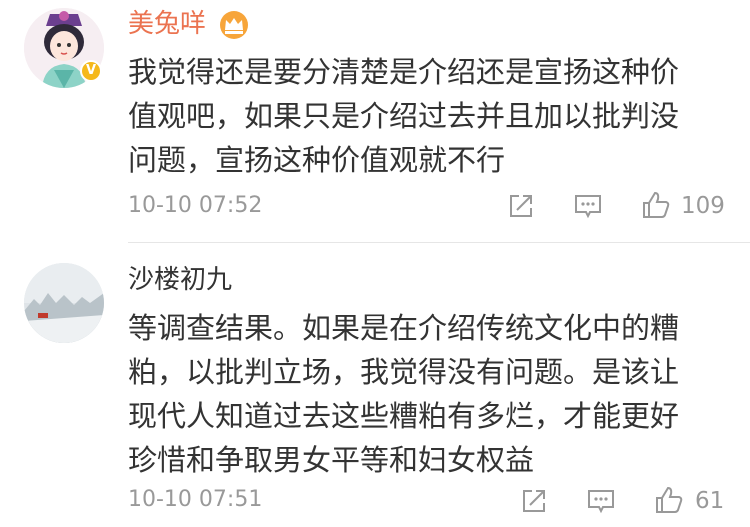 This screenshot has width=750, height=527. What do you see at coordinates (234, 25) in the screenshot?
I see `vip-crown-icon` at bounding box center [234, 25].